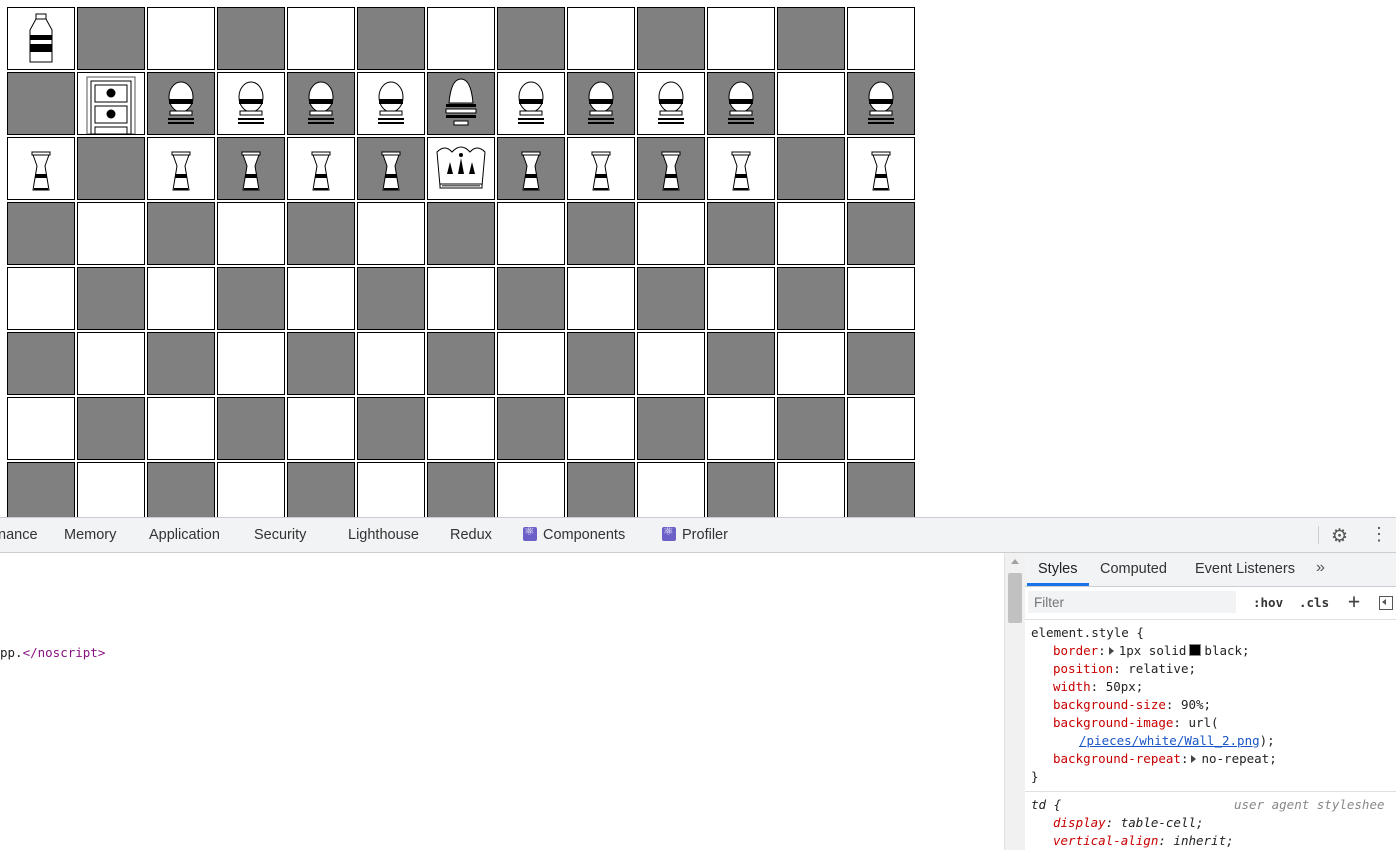 Image resolution: width=1396 pixels, height=850 pixels. Describe the element at coordinates (1196, 704) in the screenshot. I see `property-value: 90%;` at that location.